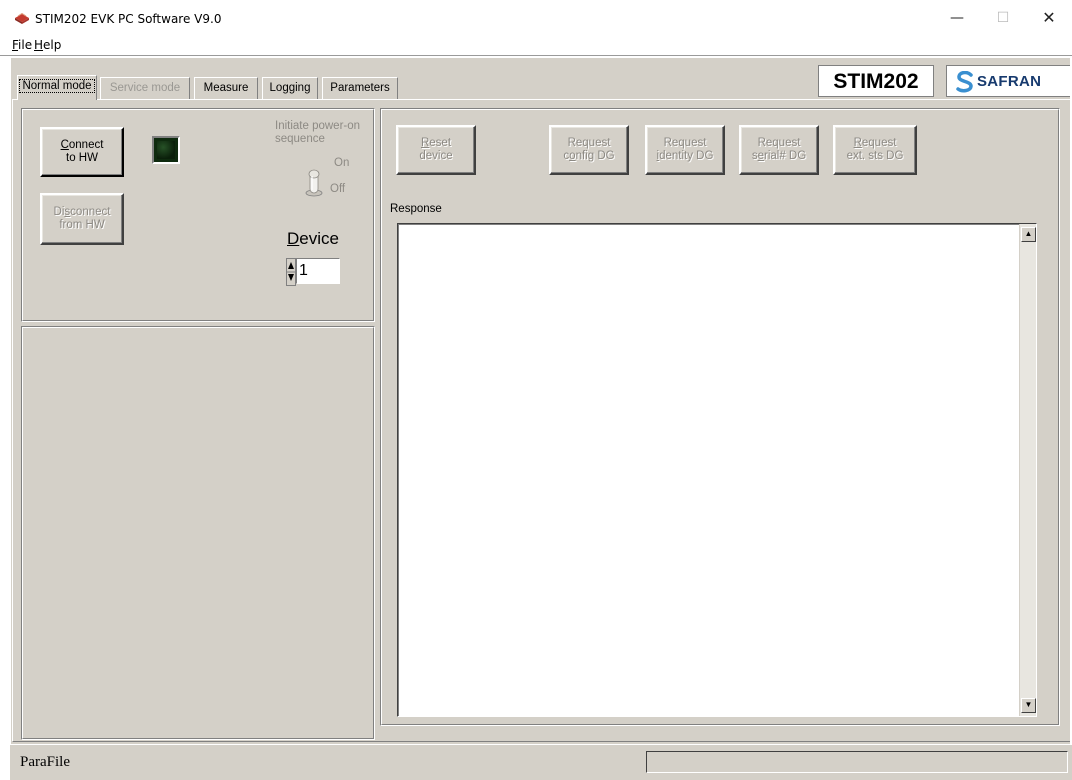 This screenshot has width=1072, height=780. I want to click on request-config-button: Request config DG, so click(589, 150).